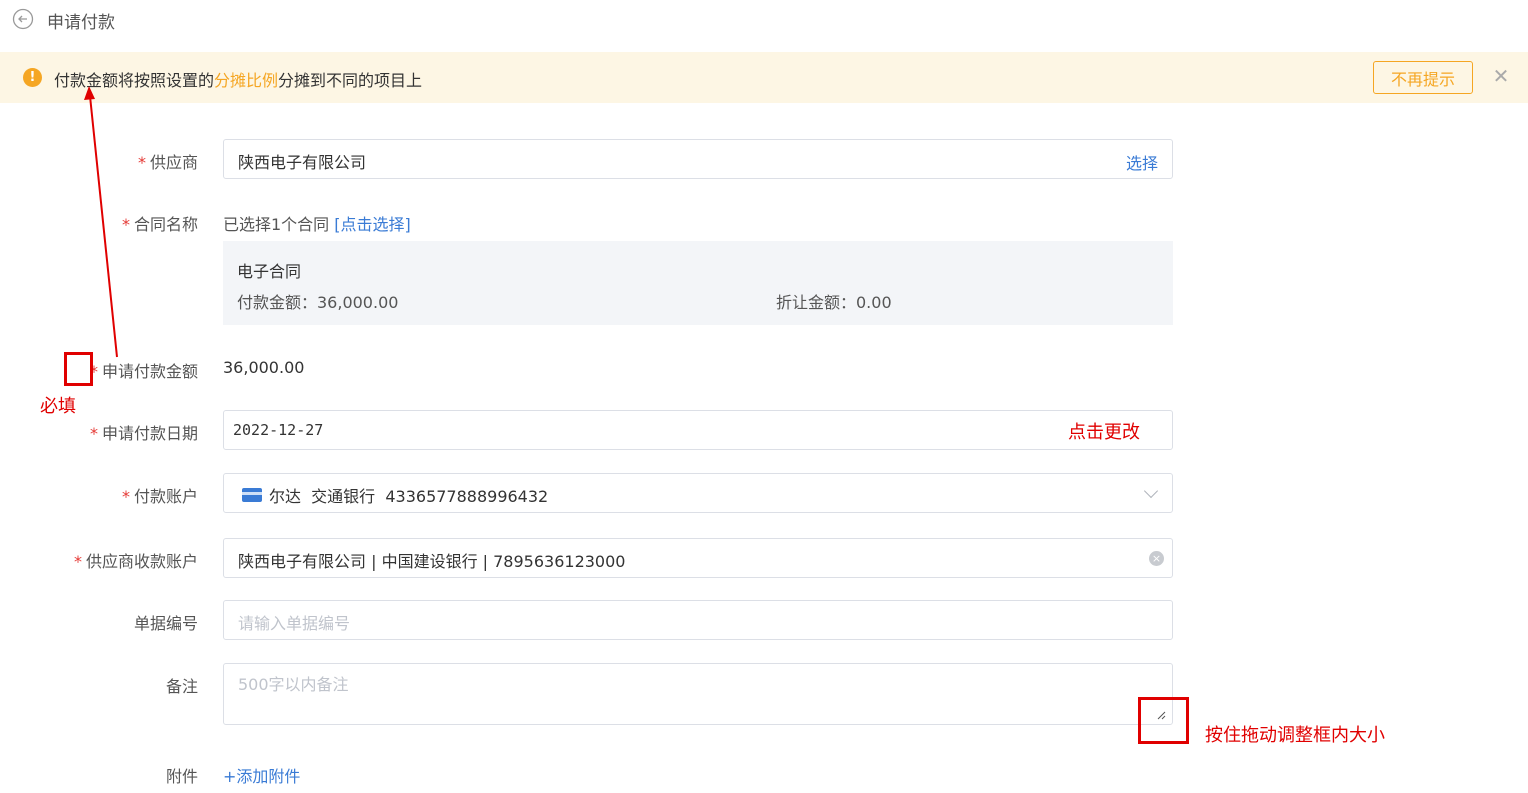  Describe the element at coordinates (698, 558) in the screenshot. I see `receive-account-field: 陕西电子有限公司 | 中国建设银行 | 7895636123000 ×` at that location.